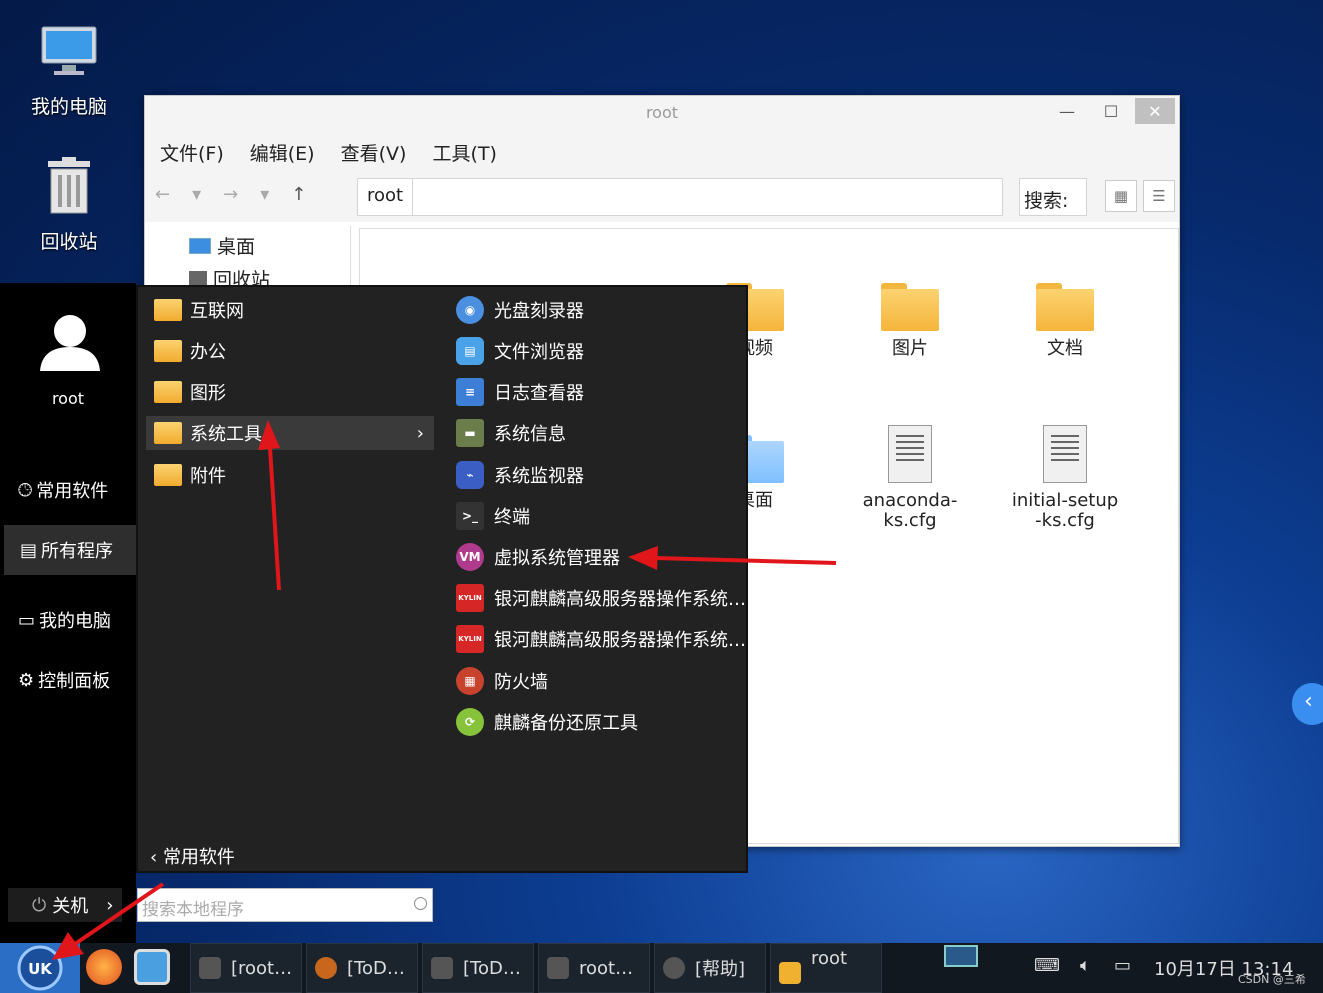 The image size is (1323, 993). What do you see at coordinates (247, 242) in the screenshot?
I see `side-item-desktop: 桌面` at bounding box center [247, 242].